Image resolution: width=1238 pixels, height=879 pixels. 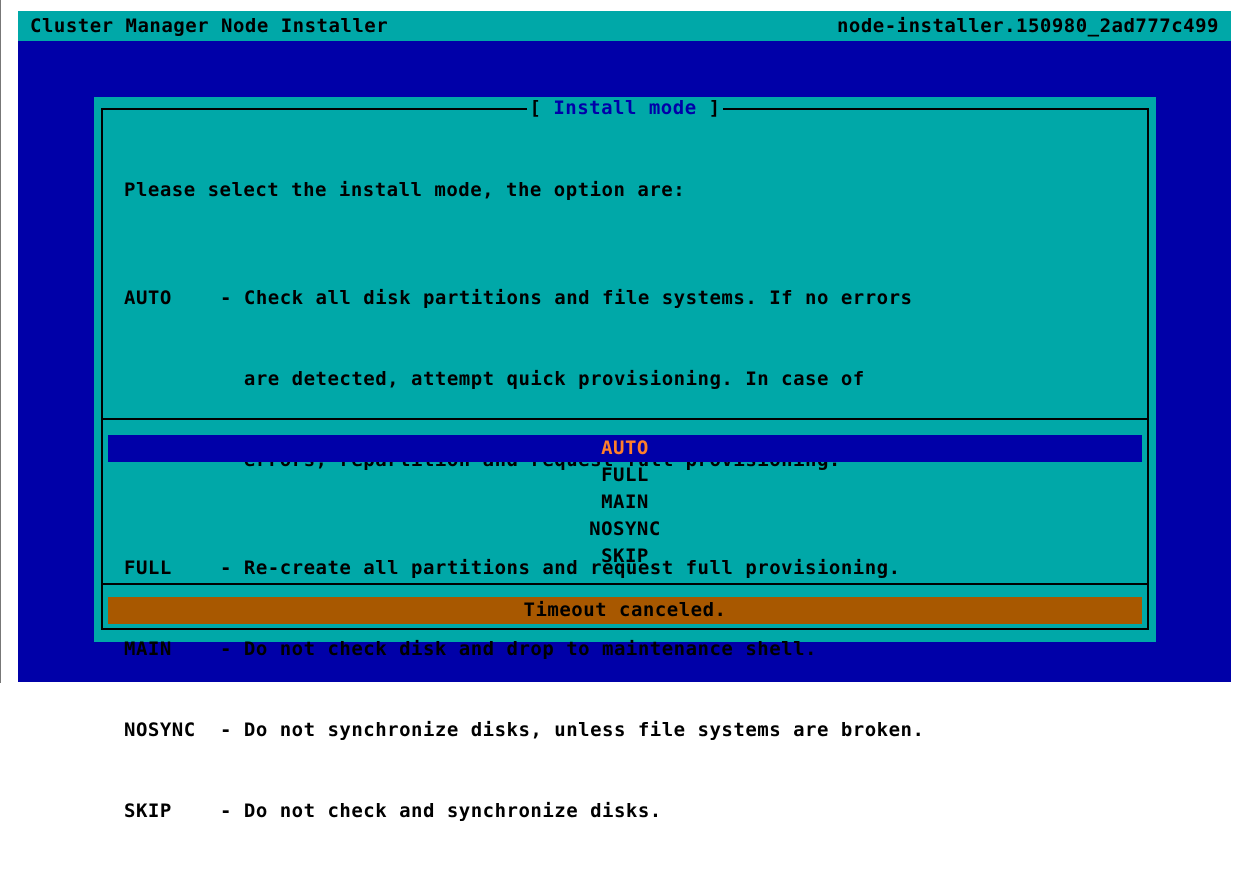 What do you see at coordinates (148, 298) in the screenshot?
I see `mode-key: AUTO` at bounding box center [148, 298].